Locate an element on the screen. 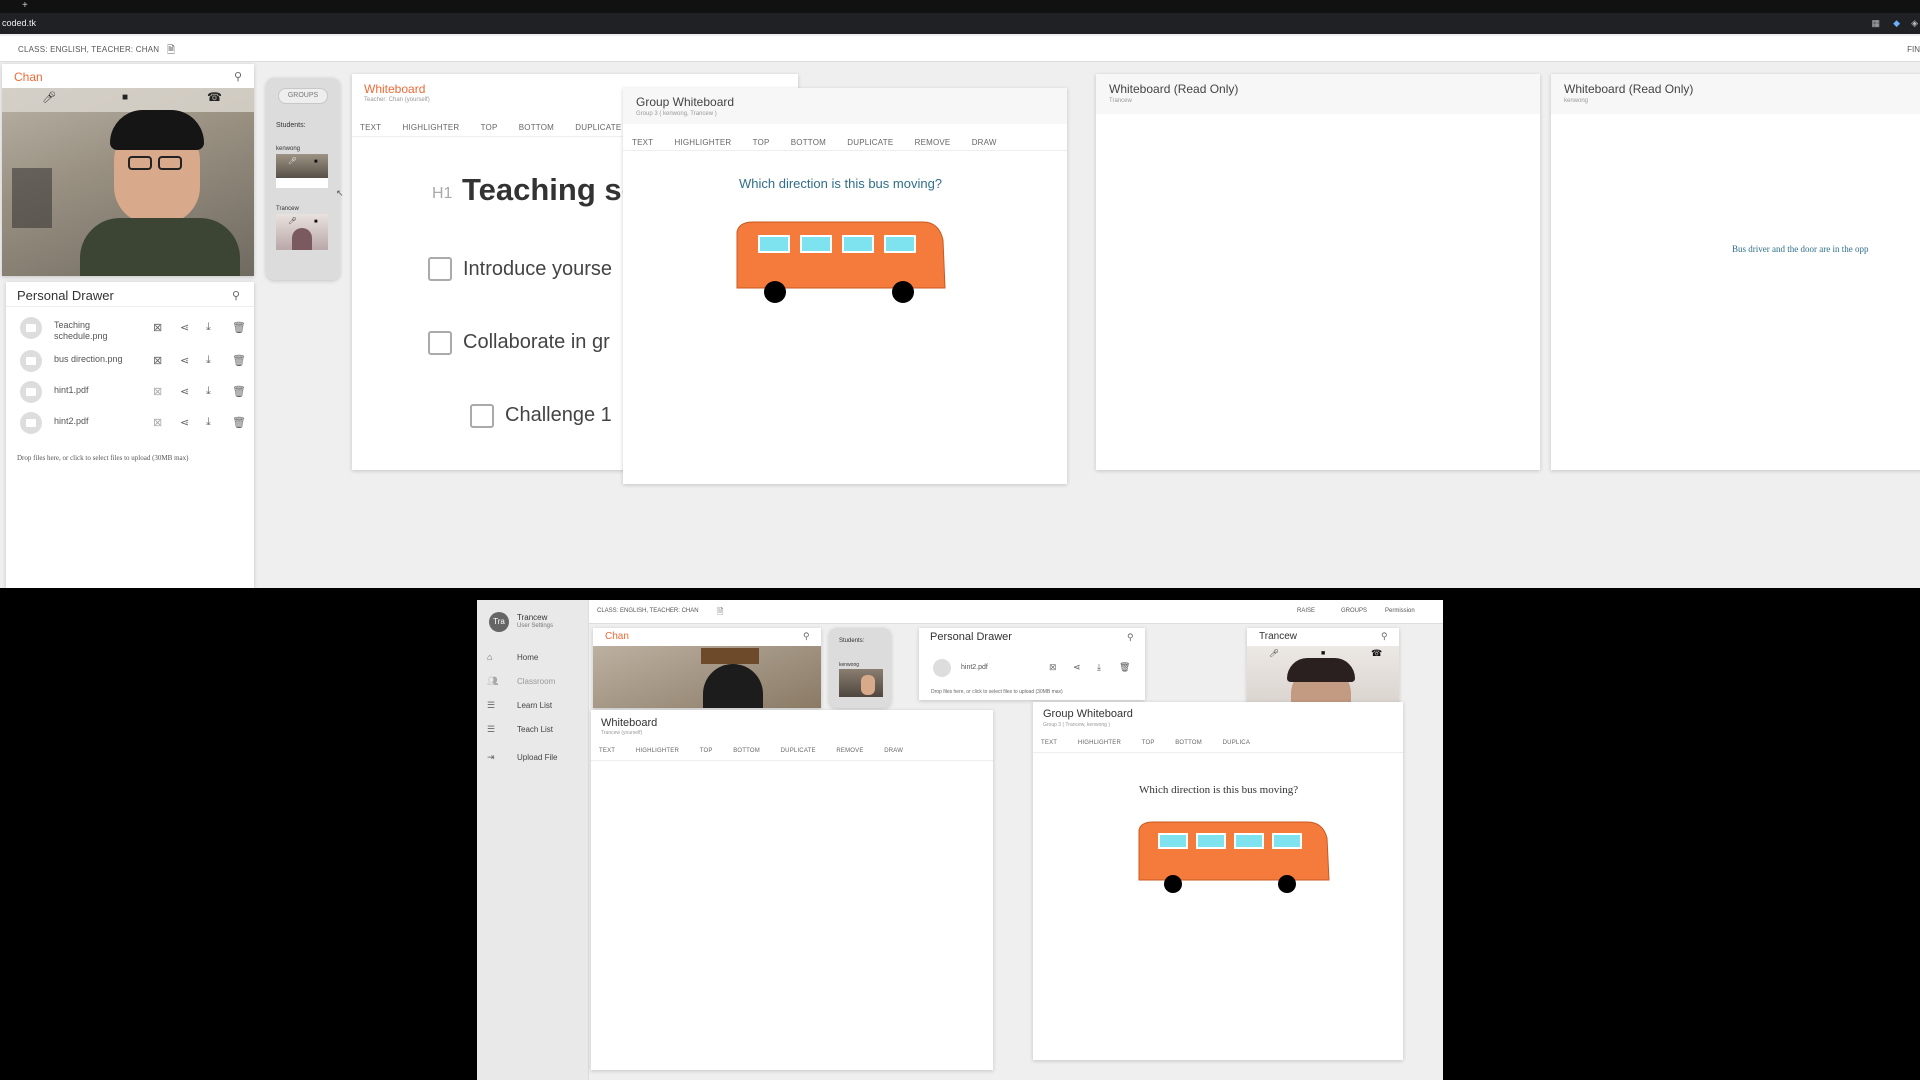 The width and height of the screenshot is (1920, 1080). checklist-item: Collaborate in gr is located at coordinates (536, 342).